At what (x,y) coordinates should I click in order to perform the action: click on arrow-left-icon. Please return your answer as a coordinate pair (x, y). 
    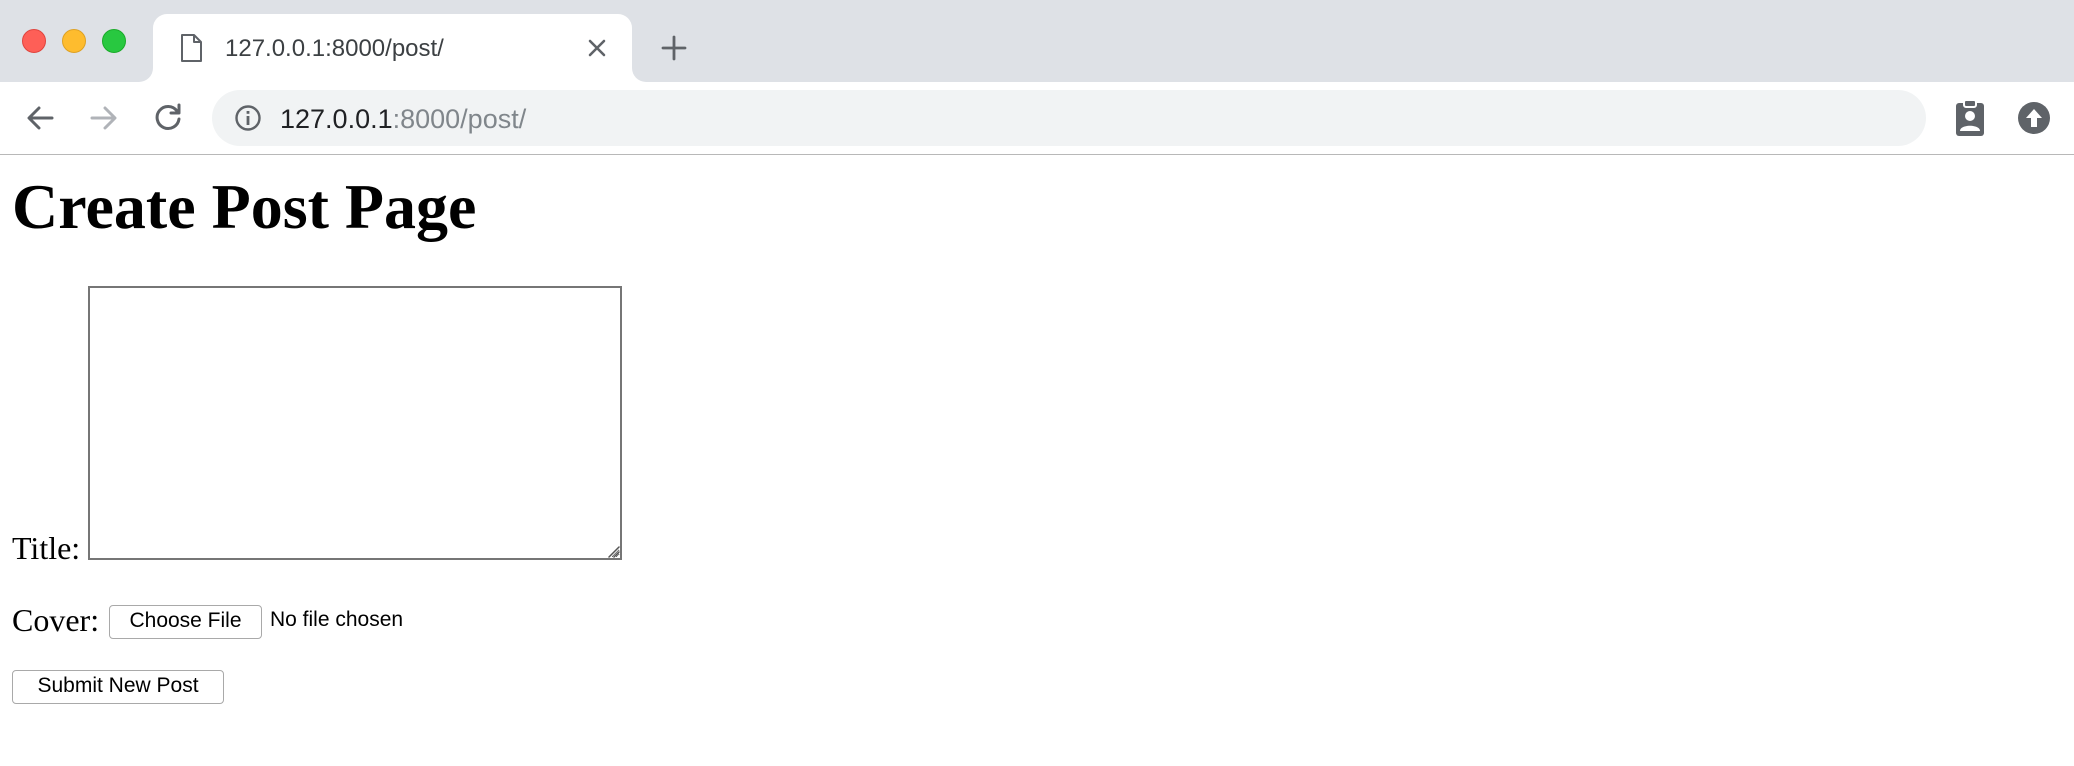
    Looking at the image, I should click on (40, 118).